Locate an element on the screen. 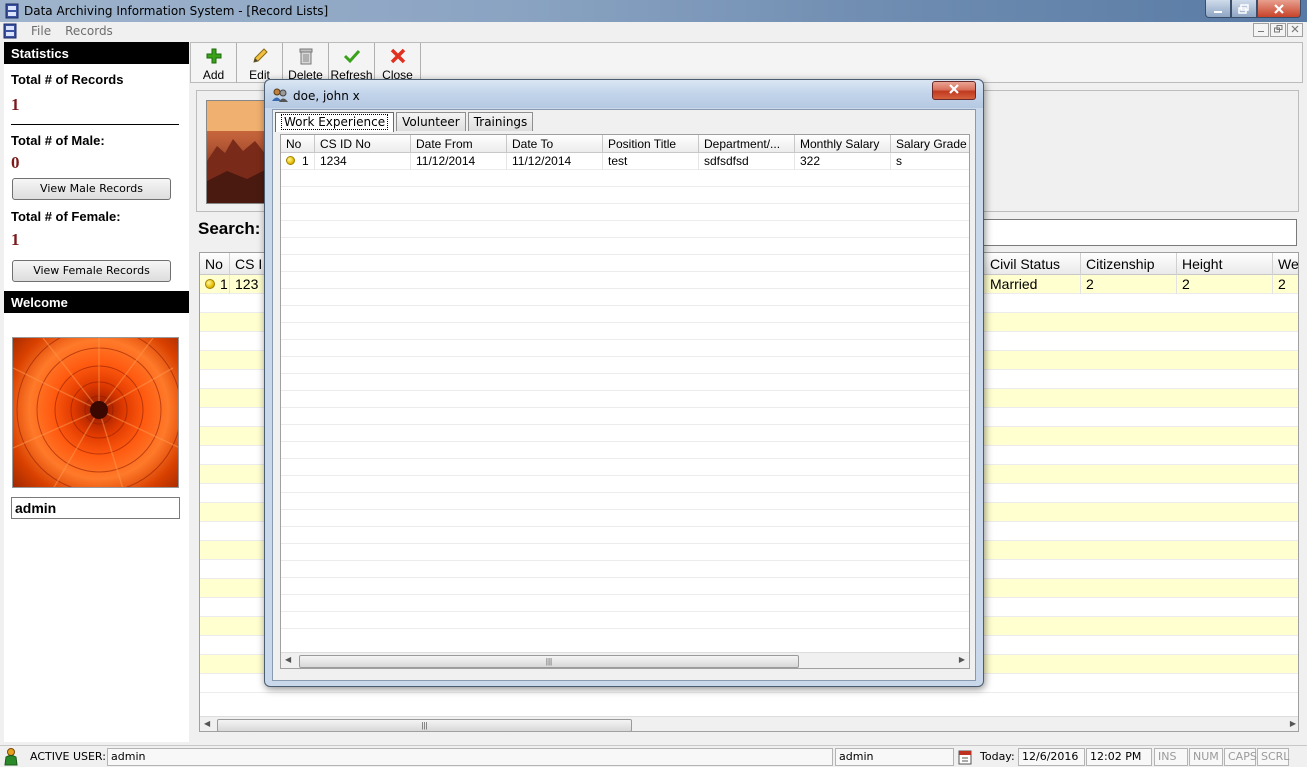  cell-salary-grade: s is located at coordinates (899, 161).